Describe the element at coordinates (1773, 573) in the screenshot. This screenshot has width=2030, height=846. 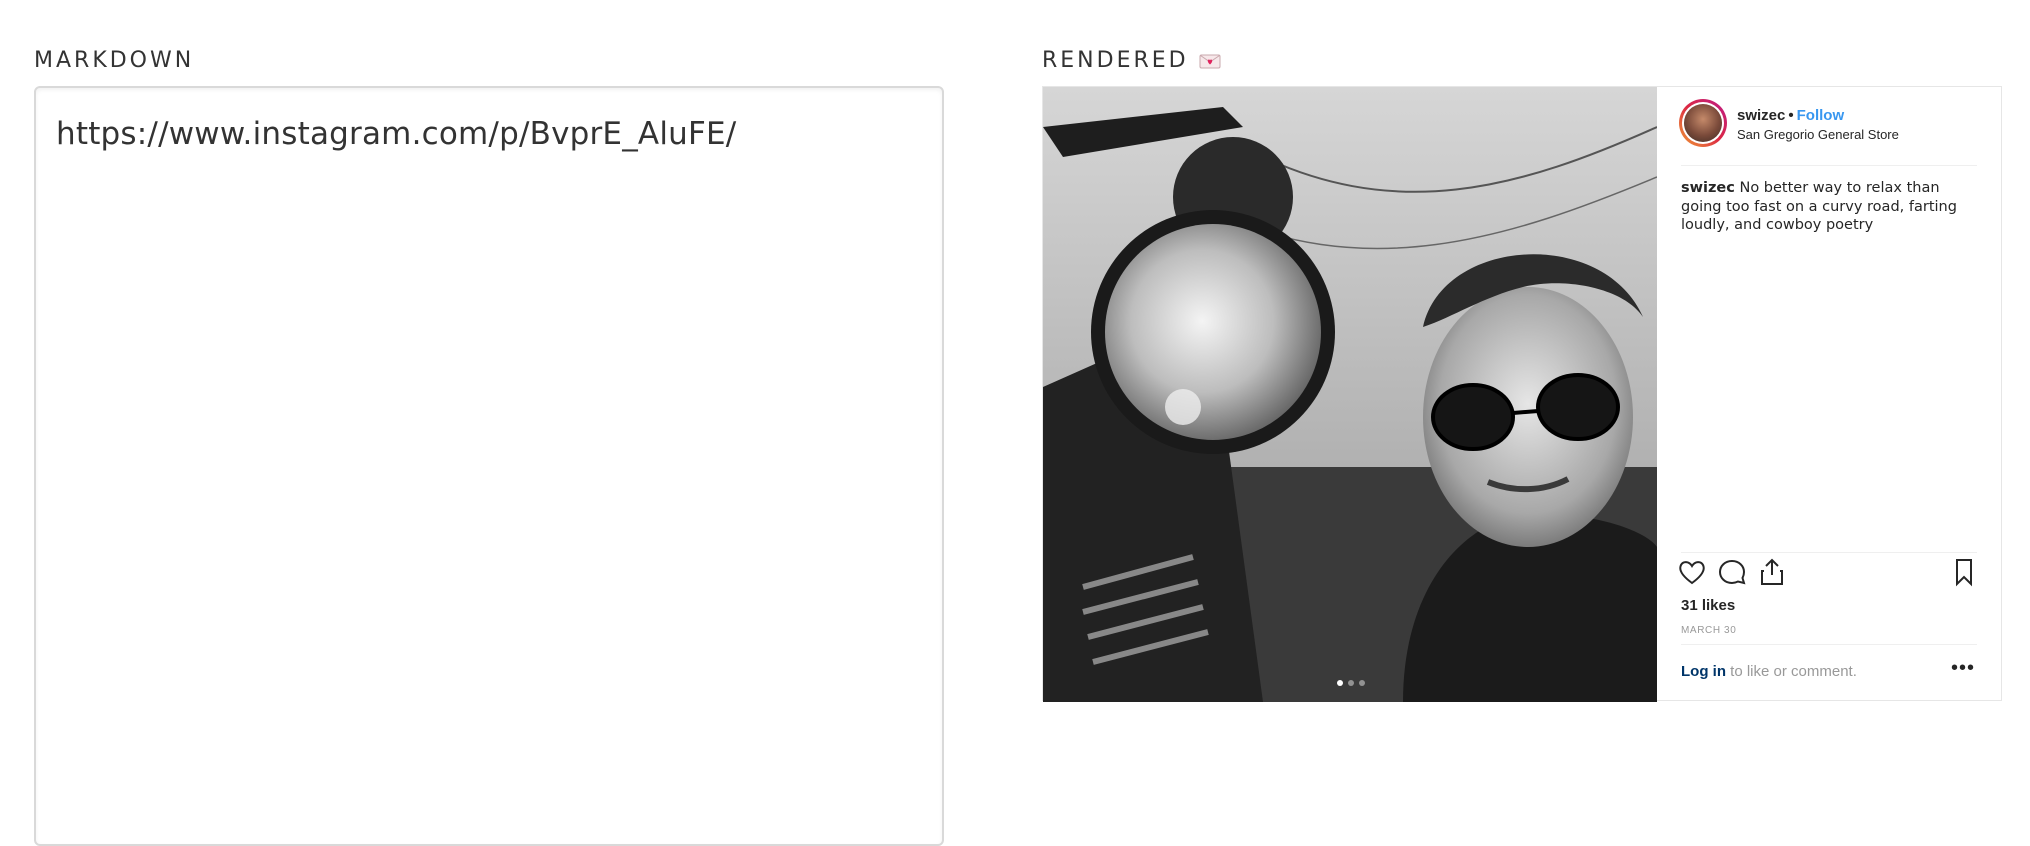
I see `share-icon` at that location.